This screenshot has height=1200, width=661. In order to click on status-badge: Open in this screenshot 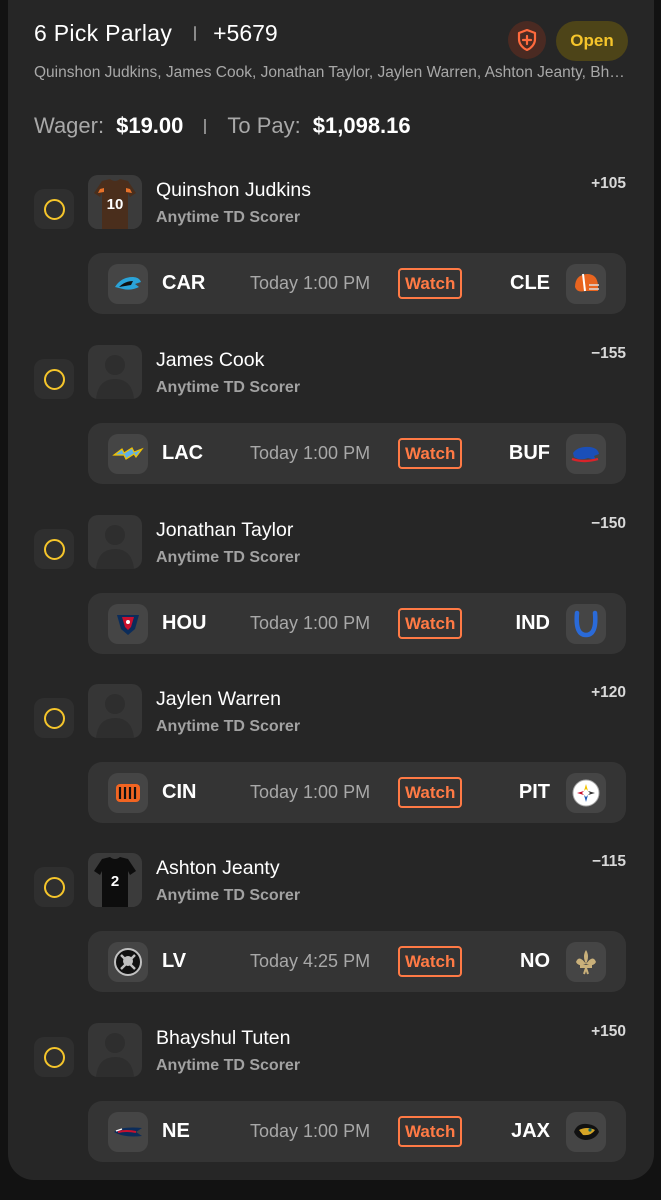, I will do `click(592, 41)`.